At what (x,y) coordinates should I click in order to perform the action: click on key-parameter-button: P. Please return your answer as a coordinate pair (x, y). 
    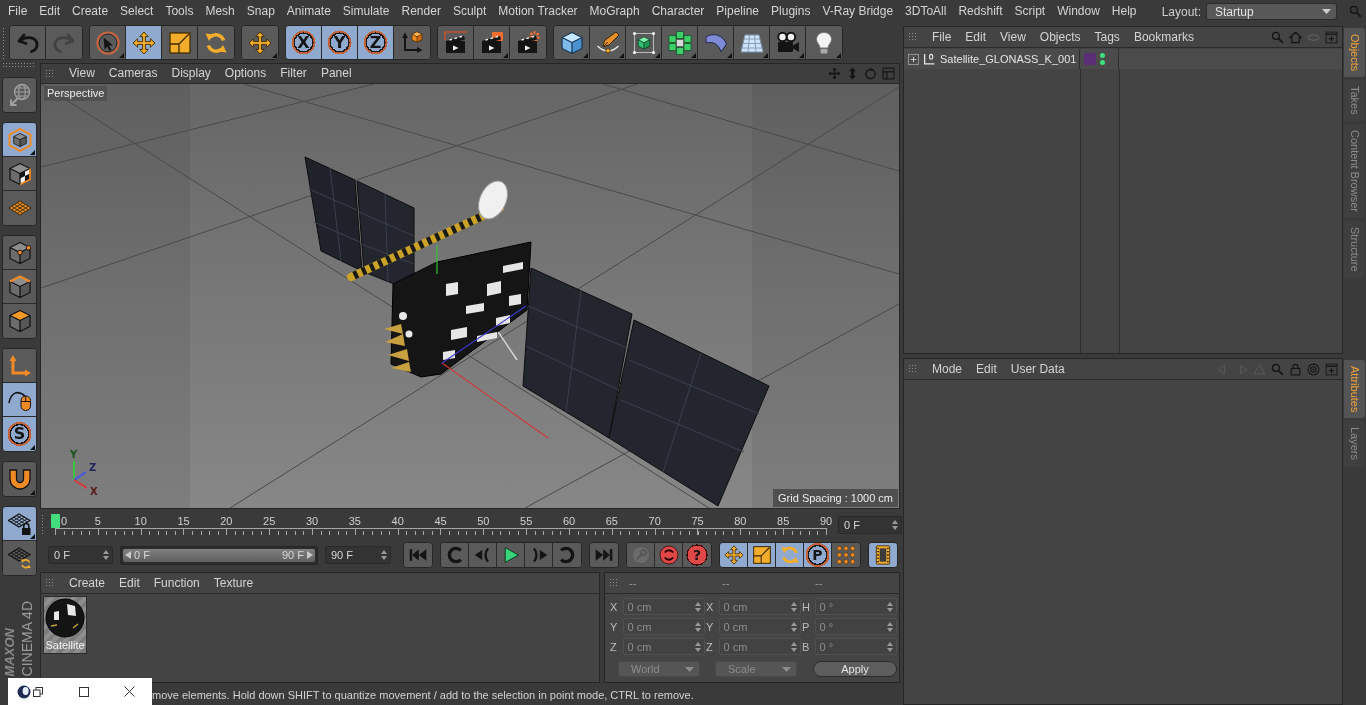
    Looking at the image, I should click on (818, 555).